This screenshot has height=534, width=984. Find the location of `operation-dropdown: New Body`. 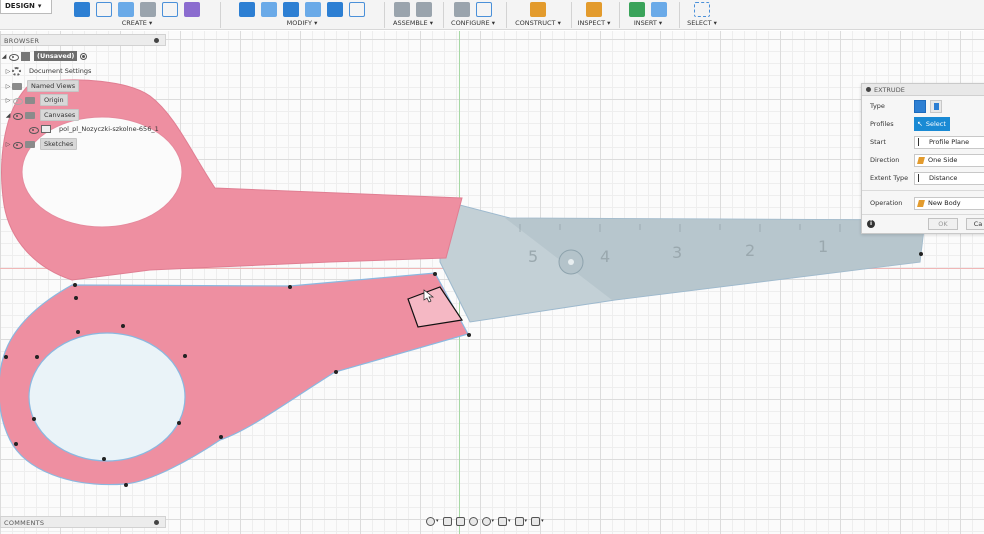

operation-dropdown: New Body is located at coordinates (949, 203).